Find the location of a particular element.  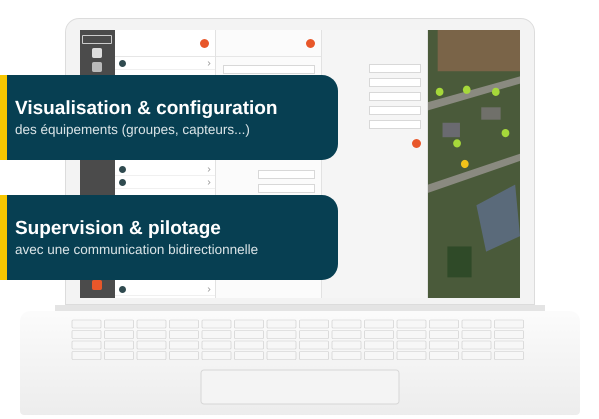

banner-subtitle: des équipements (groupes, capteurs...) is located at coordinates (133, 129).